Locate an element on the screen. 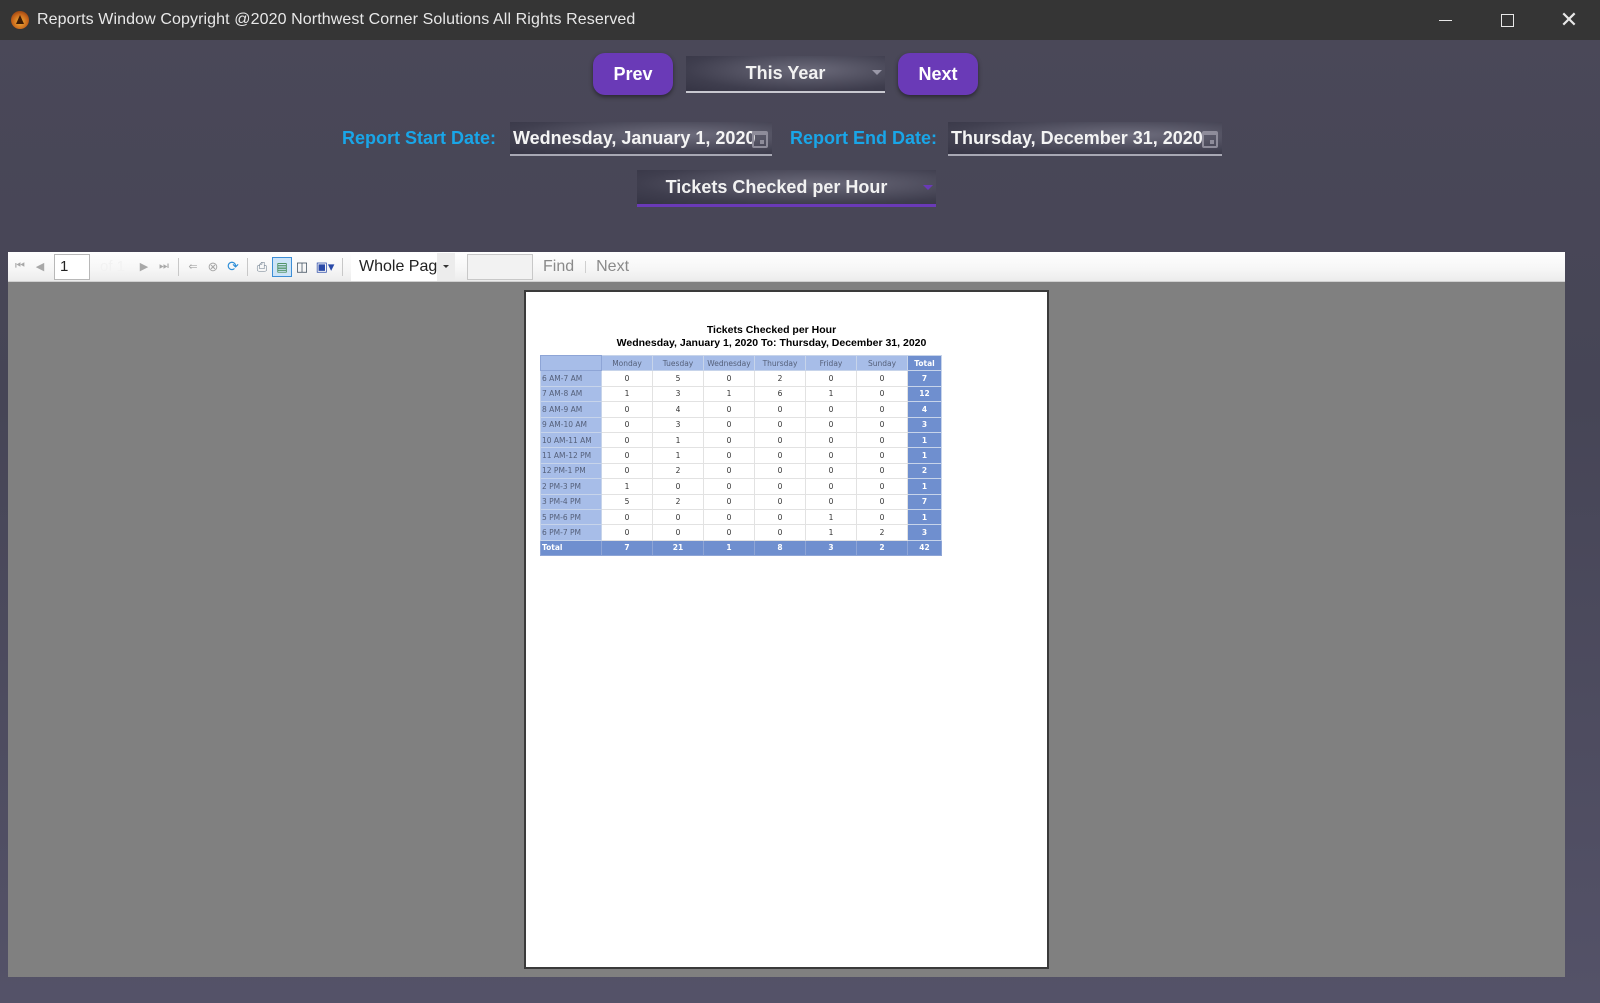 The image size is (1600, 1003). row-label: 7 AM-8 AM is located at coordinates (571, 394).